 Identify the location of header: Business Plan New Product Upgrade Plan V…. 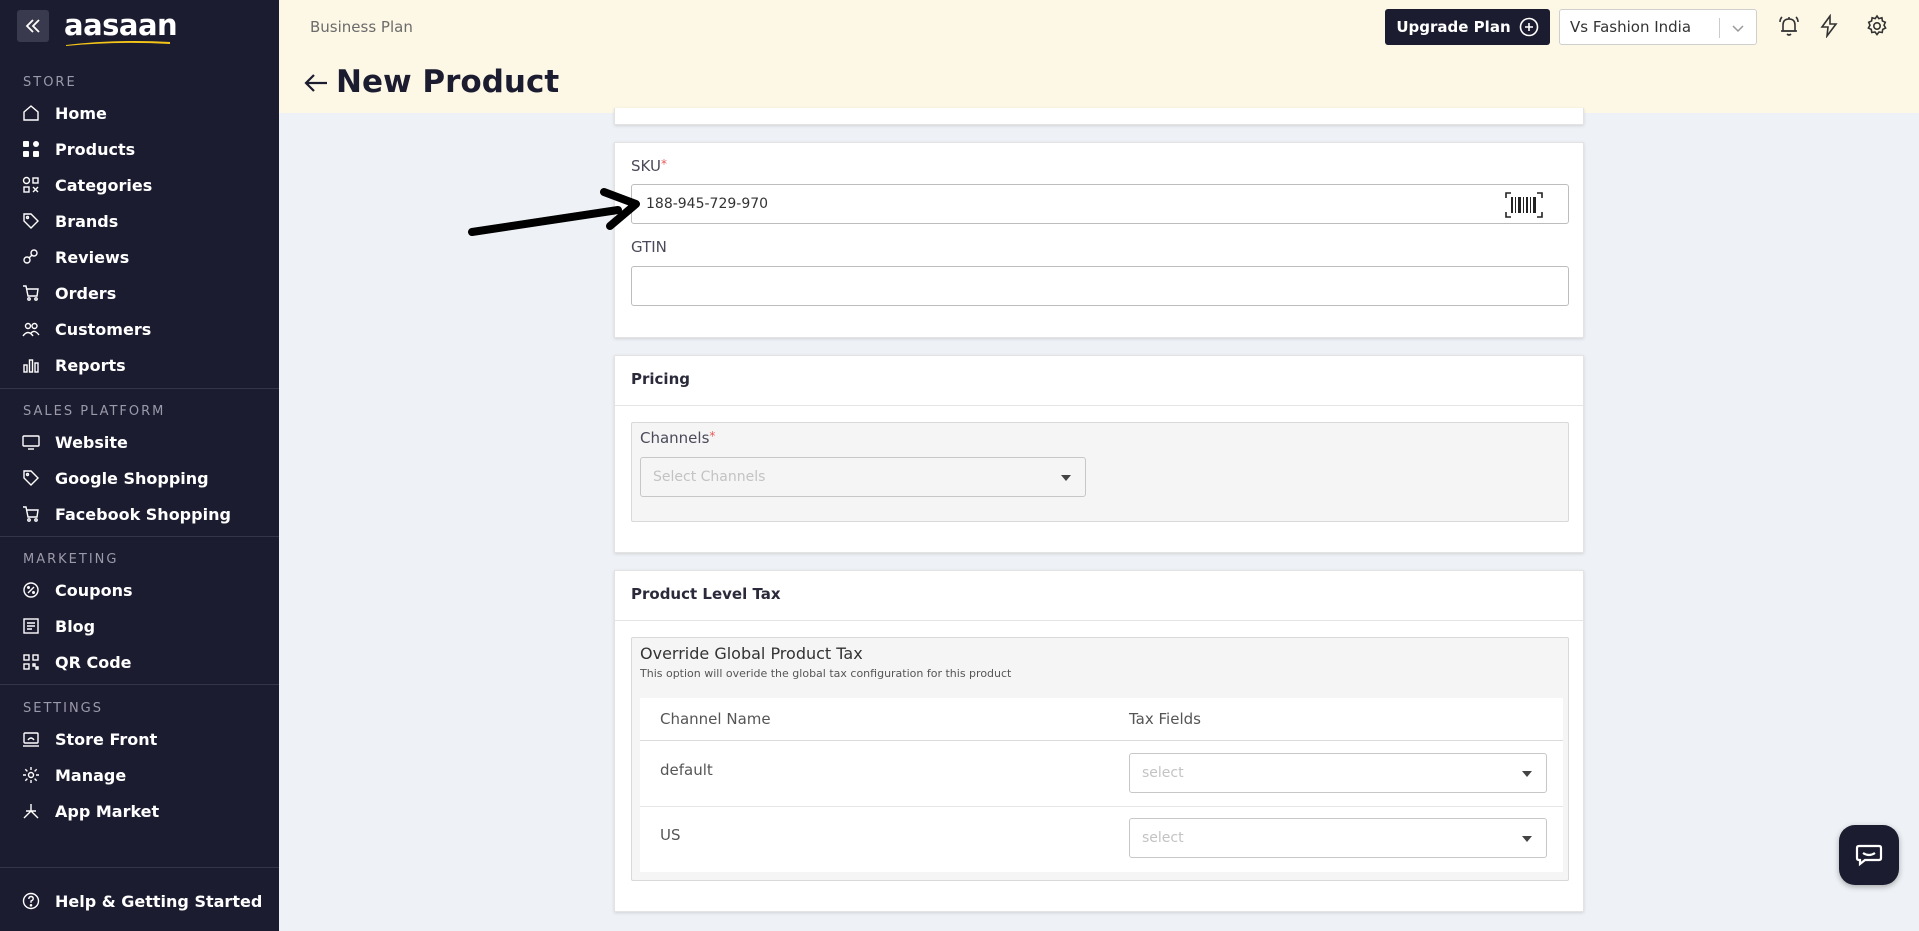
(1099, 56).